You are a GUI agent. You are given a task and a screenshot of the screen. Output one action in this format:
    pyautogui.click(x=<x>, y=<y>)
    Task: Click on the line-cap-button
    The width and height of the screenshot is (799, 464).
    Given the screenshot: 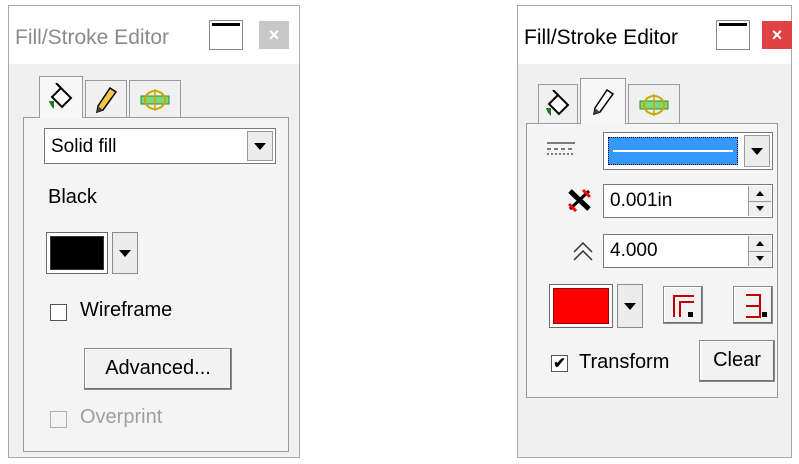 What is the action you would take?
    pyautogui.click(x=753, y=305)
    